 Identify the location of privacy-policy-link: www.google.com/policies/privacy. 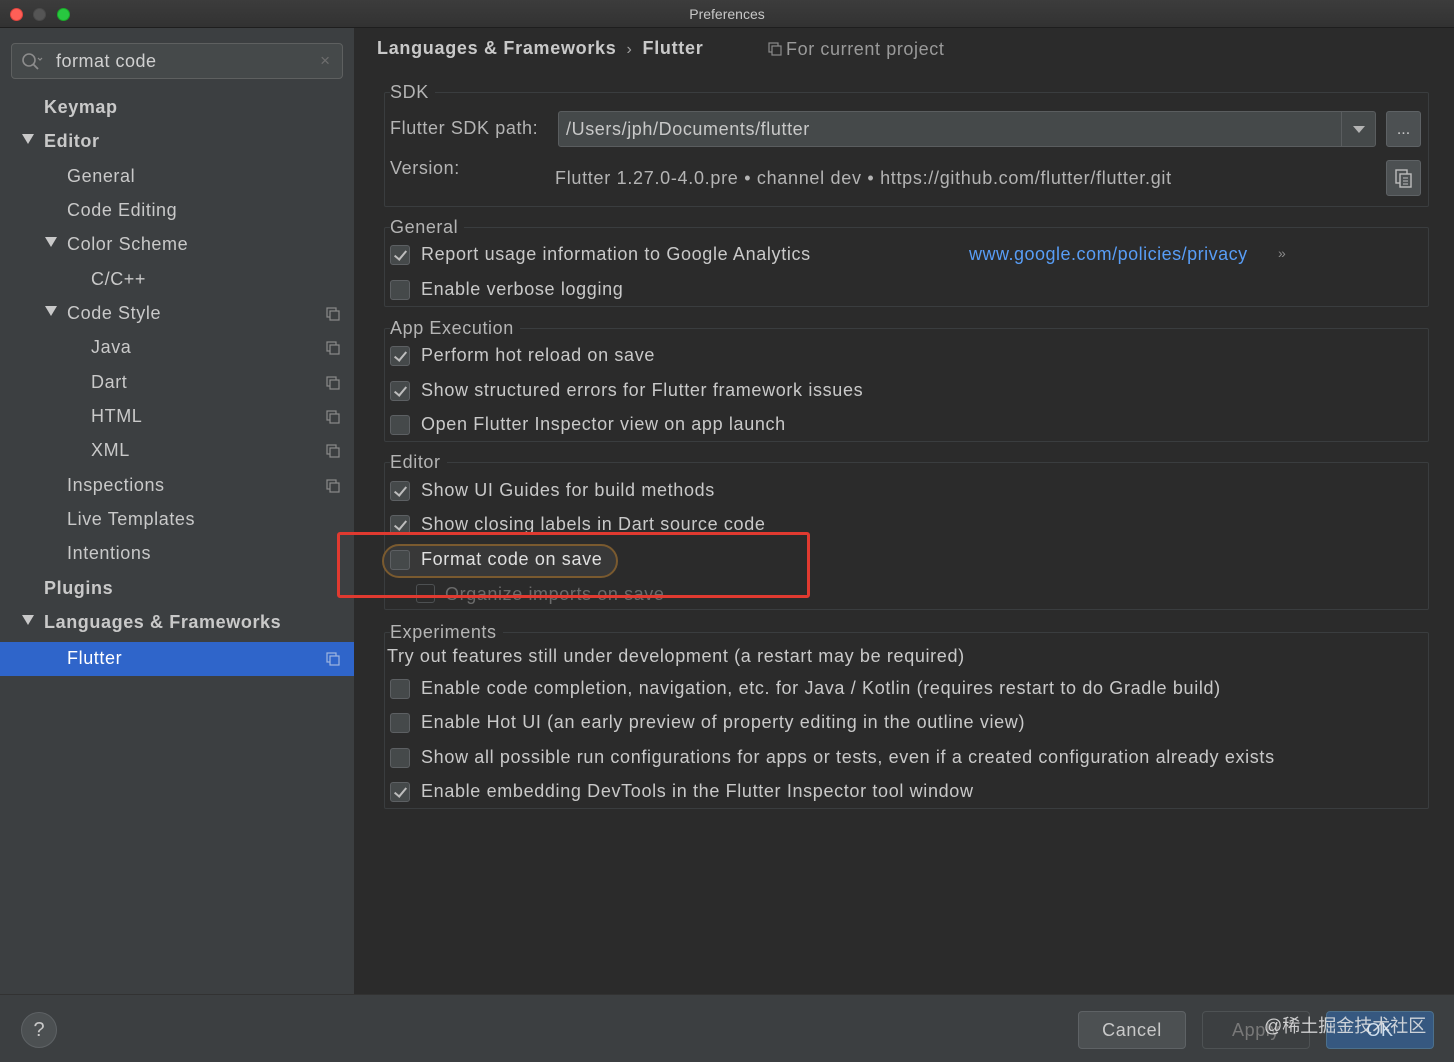
(1108, 254).